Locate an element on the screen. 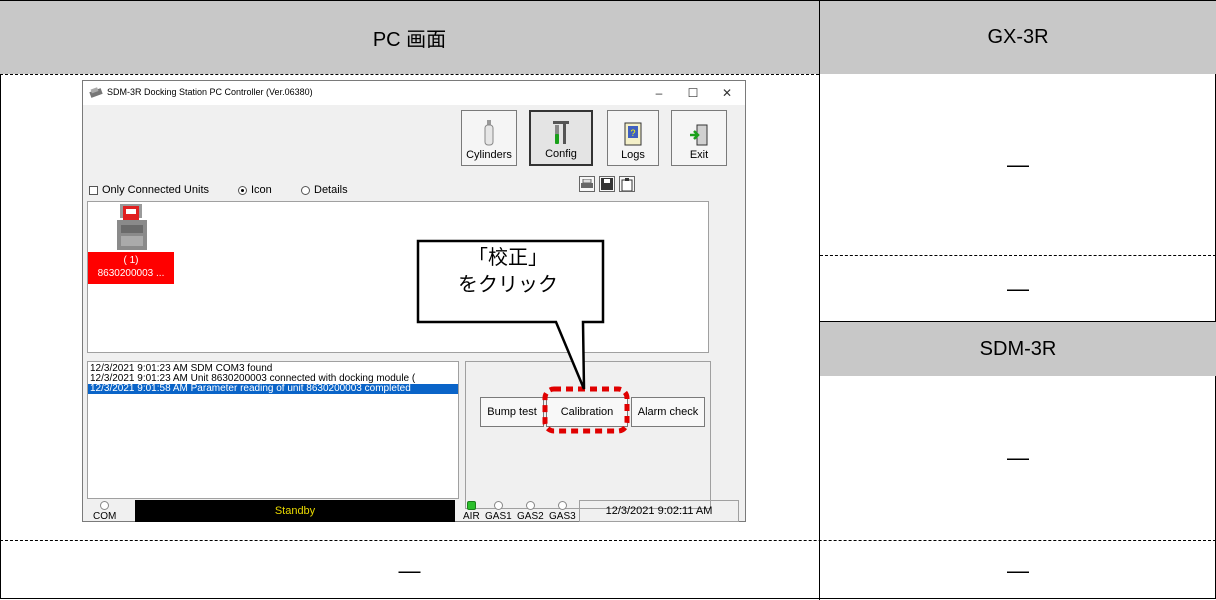 Image resolution: width=1216 pixels, height=600 pixels. callout-line-1: 「校正」 is located at coordinates (508, 258).